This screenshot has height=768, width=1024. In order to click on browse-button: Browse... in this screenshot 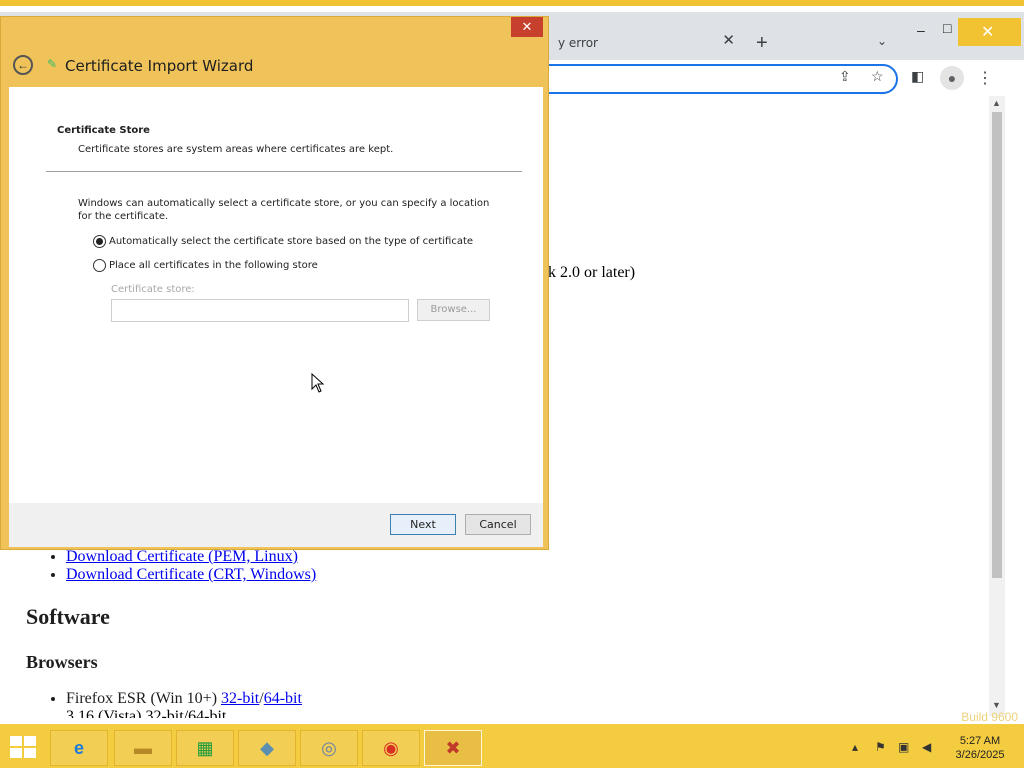, I will do `click(453, 310)`.